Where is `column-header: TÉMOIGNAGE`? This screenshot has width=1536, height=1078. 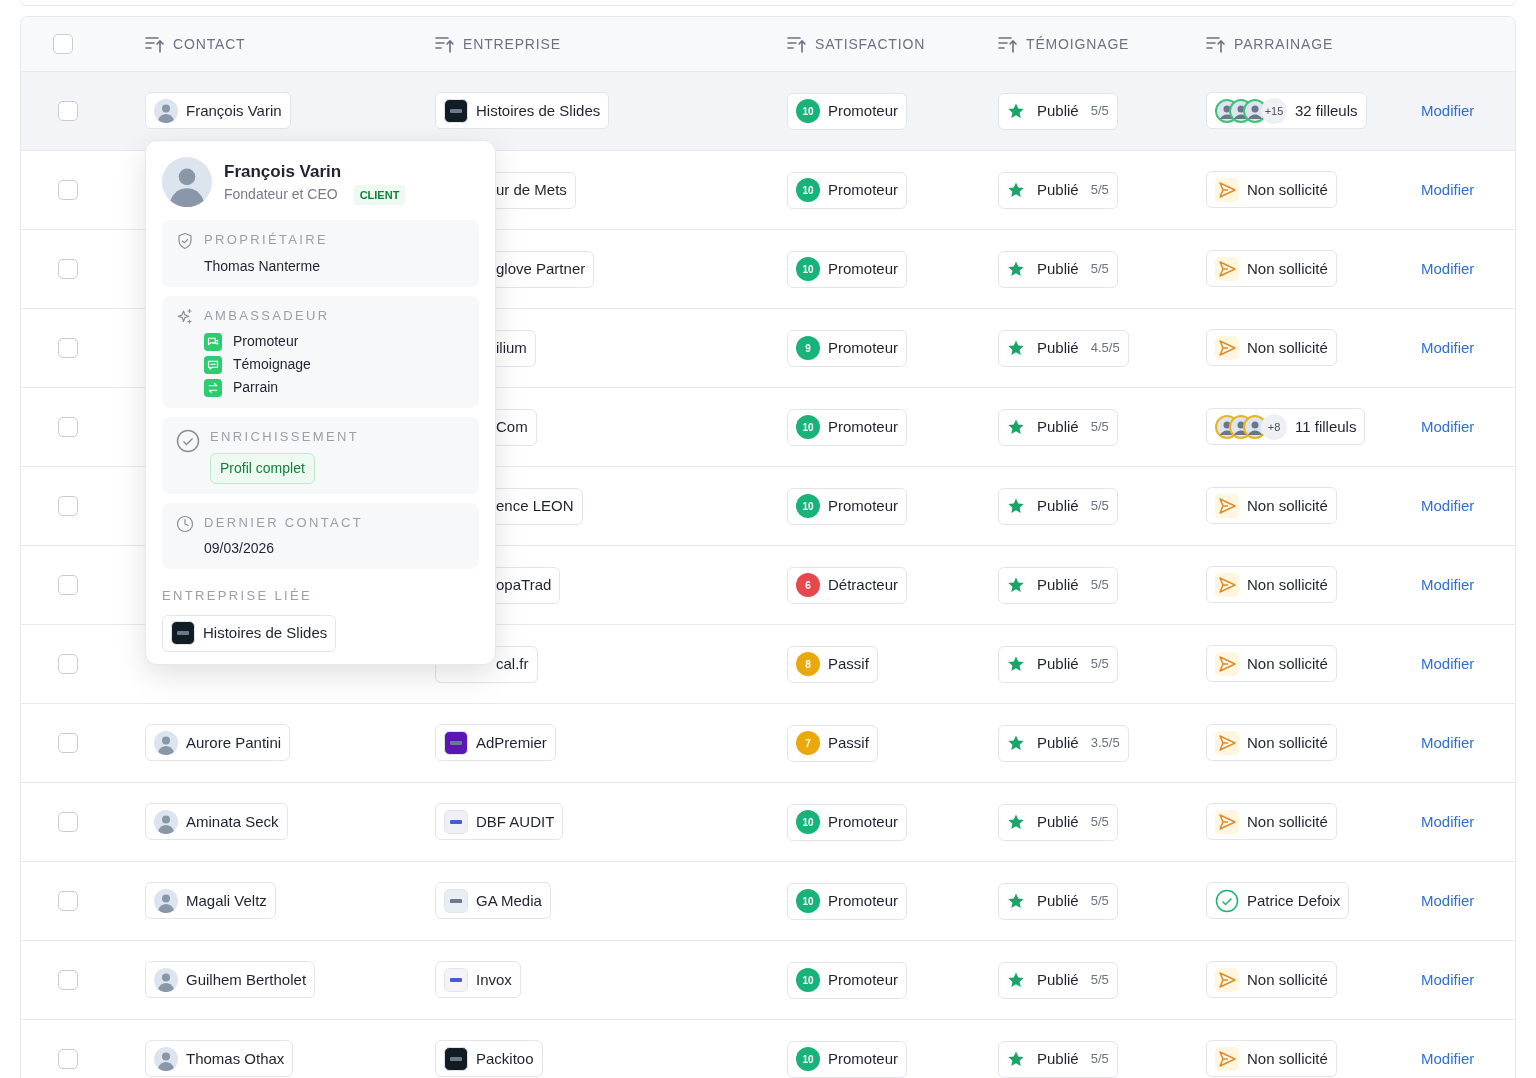
column-header: TÉMOIGNAGE is located at coordinates (1078, 44).